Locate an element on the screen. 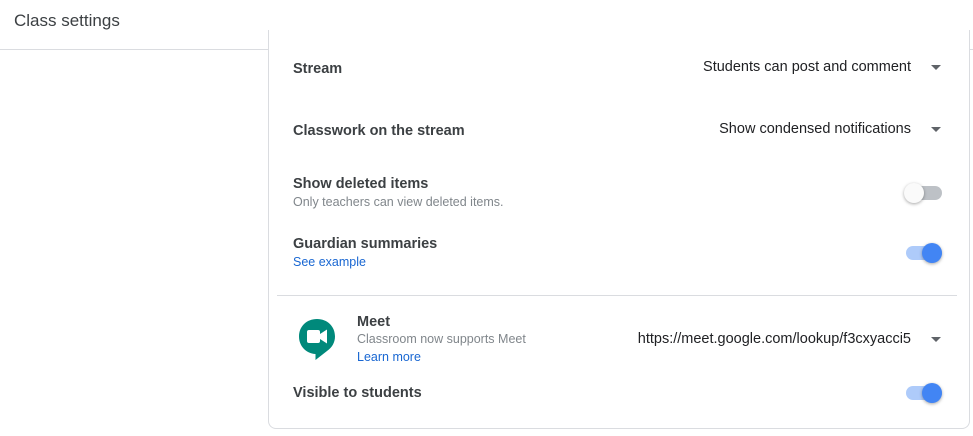 Image resolution: width=973 pixels, height=436 pixels. stream-label: Stream is located at coordinates (318, 69).